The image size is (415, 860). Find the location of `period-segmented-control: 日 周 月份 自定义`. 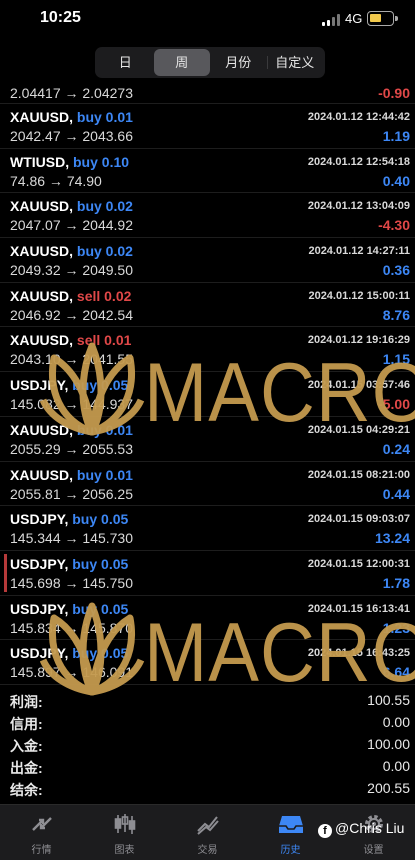

period-segmented-control: 日 周 月份 自定义 is located at coordinates (210, 62).